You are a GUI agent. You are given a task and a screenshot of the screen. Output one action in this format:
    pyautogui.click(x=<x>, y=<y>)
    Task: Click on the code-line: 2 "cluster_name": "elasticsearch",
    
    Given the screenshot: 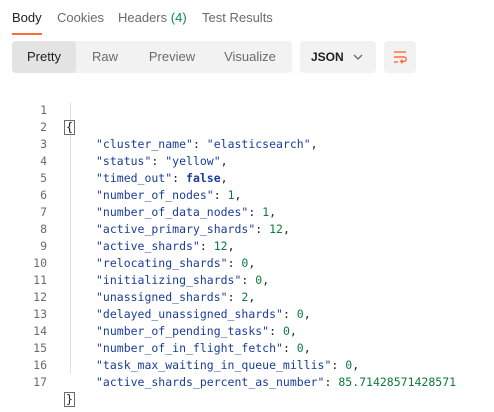 What is the action you would take?
    pyautogui.click(x=247, y=126)
    